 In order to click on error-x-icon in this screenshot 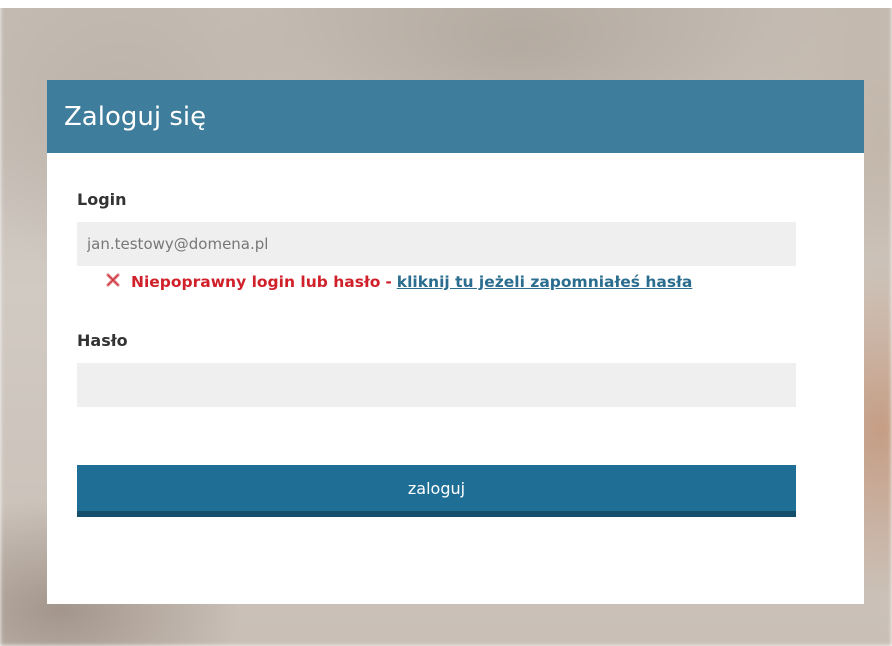, I will do `click(113, 280)`.